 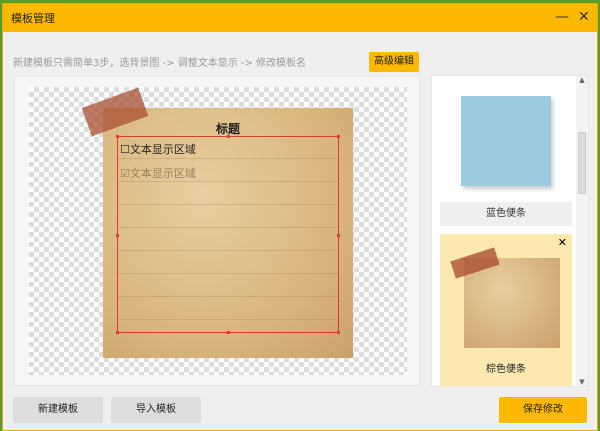 I want to click on template-thumbnail-brown, so click(x=512, y=303).